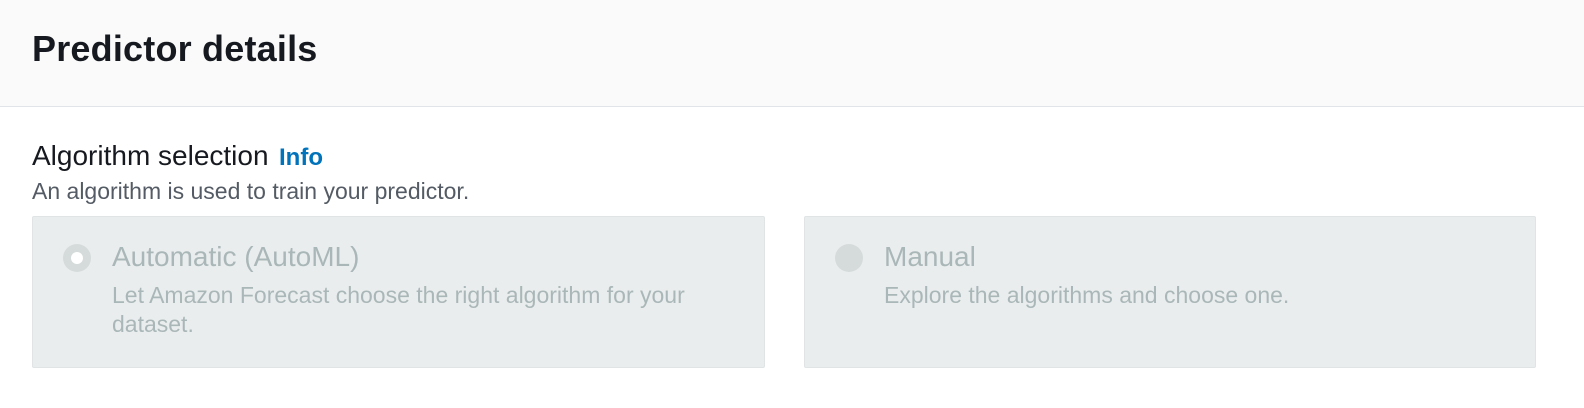 Image resolution: width=1584 pixels, height=408 pixels. I want to click on automatic-option-label: Automatic (AutoML), so click(236, 256).